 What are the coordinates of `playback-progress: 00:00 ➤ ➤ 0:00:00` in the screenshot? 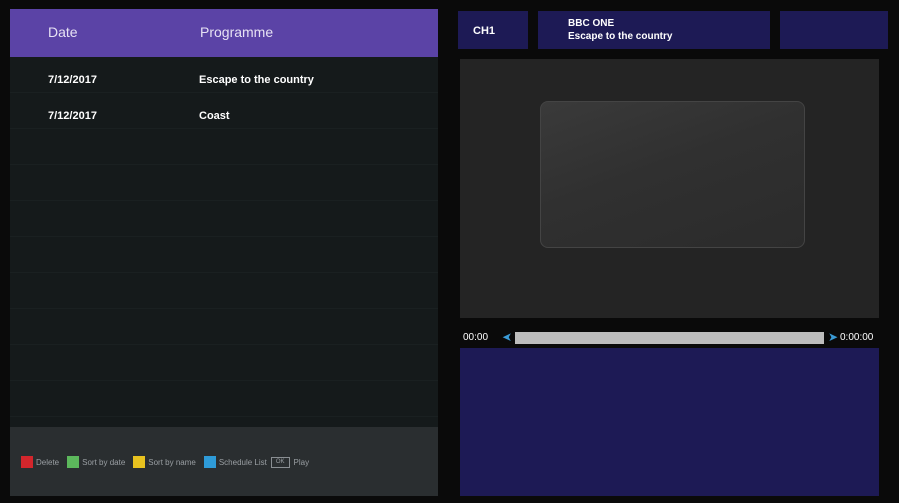 It's located at (675, 338).